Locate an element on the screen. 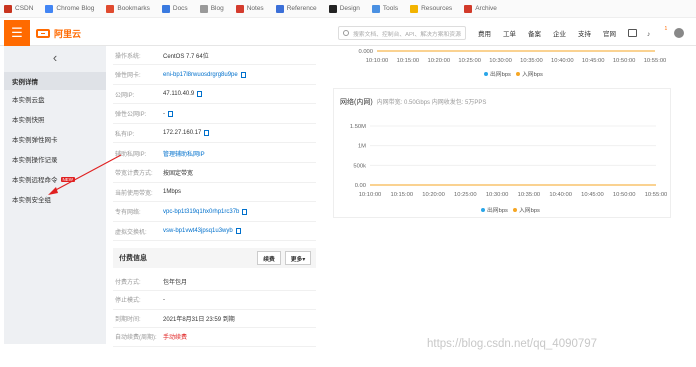 This screenshot has height=367, width=696. watermark: https://blog.csdn.net/qq_4090797 is located at coordinates (512, 344).